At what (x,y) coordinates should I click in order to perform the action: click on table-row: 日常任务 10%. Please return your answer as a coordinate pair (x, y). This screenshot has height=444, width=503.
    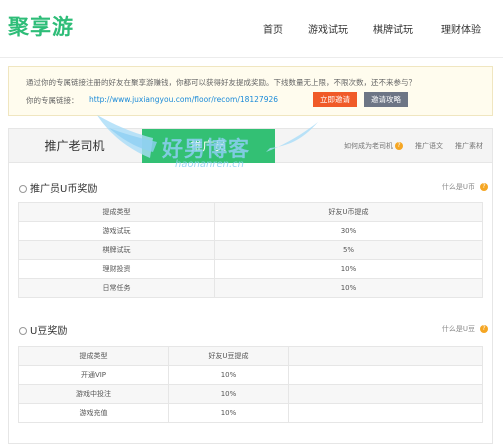
    Looking at the image, I should click on (250, 288).